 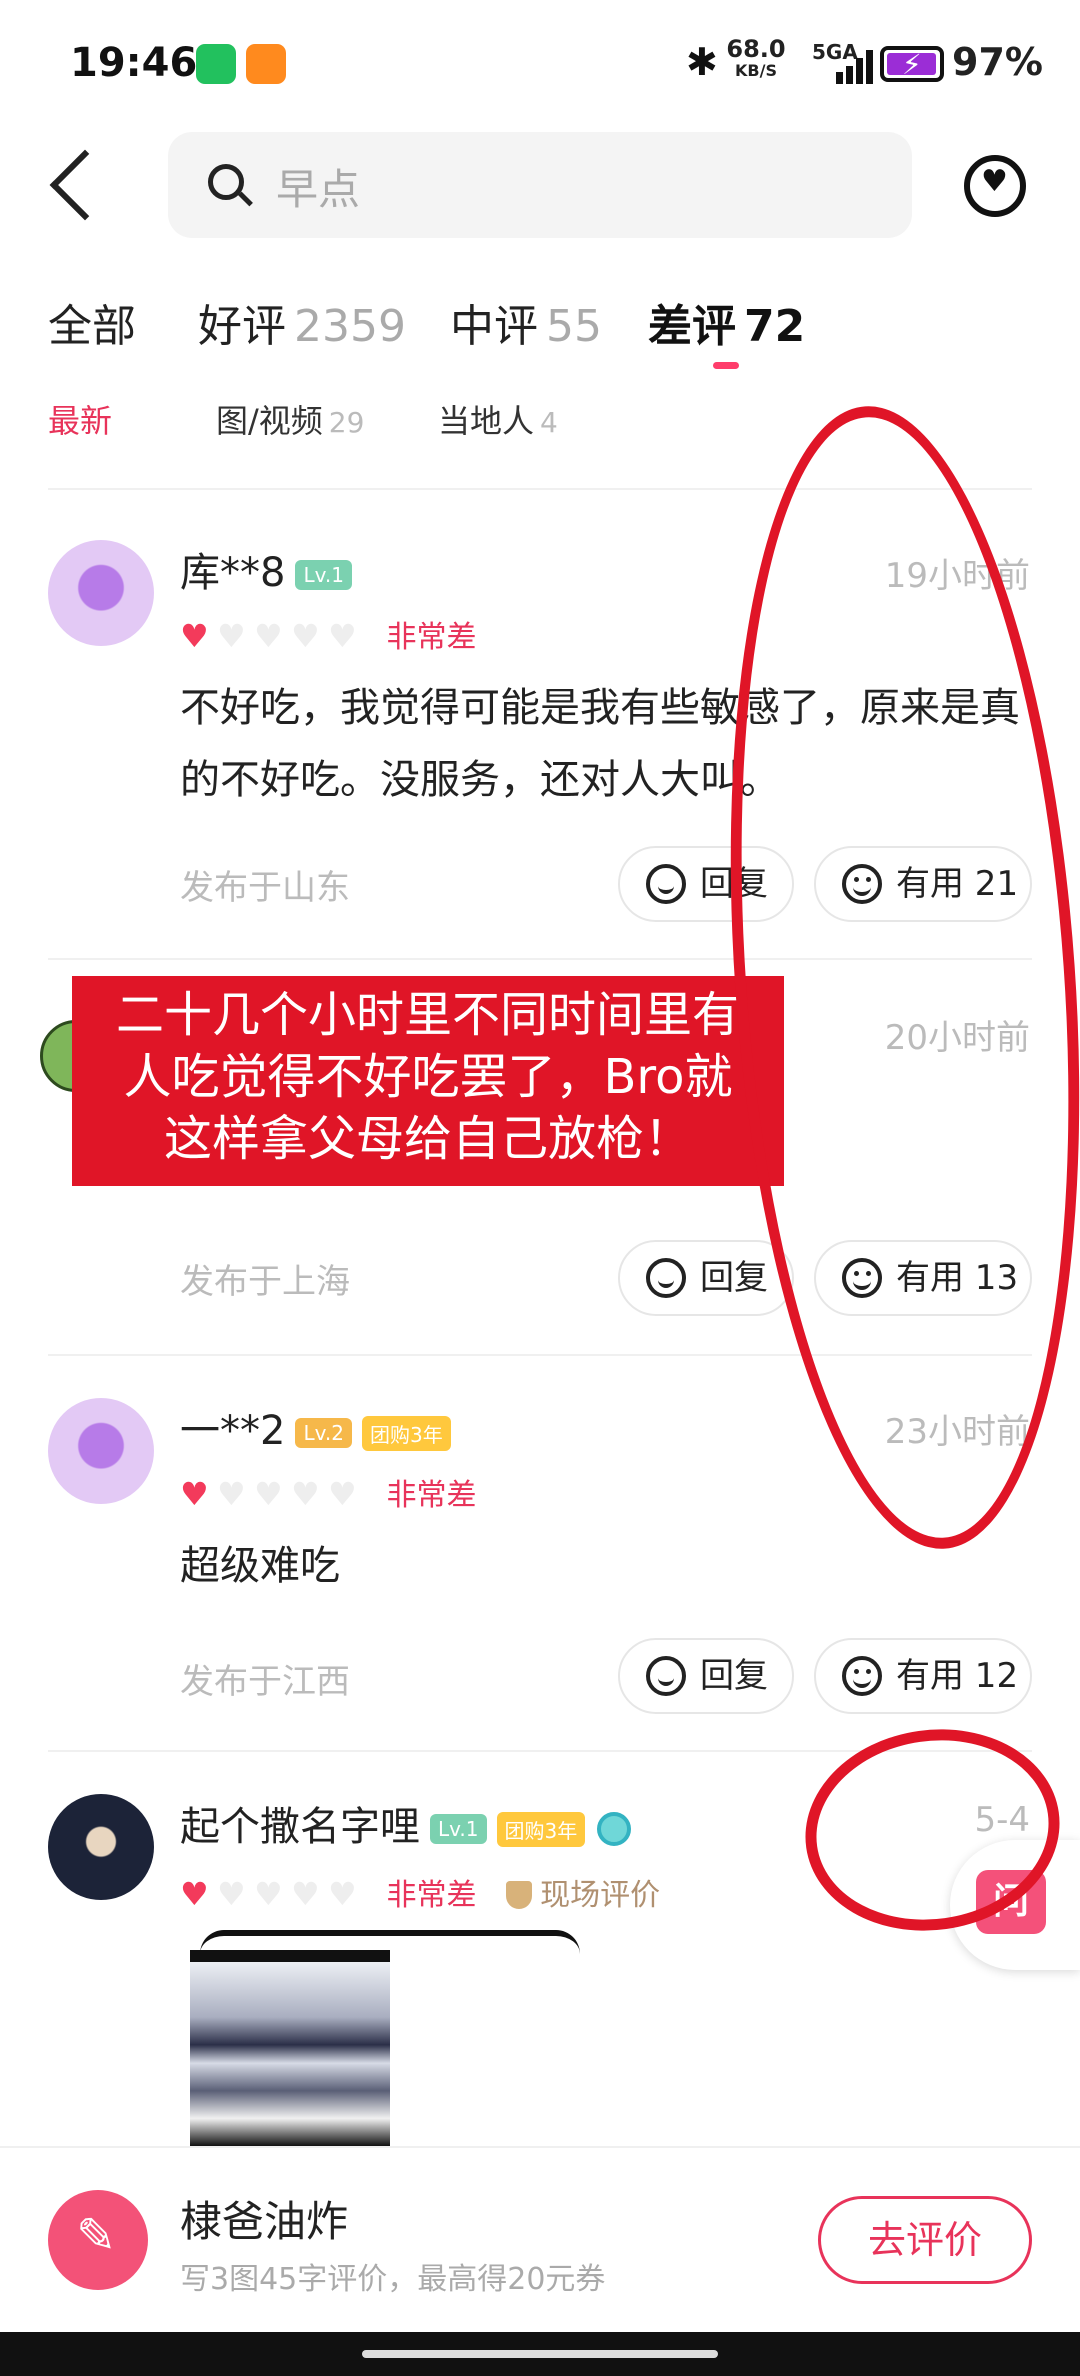 What do you see at coordinates (233, 573) in the screenshot?
I see `username-text: 库**8` at bounding box center [233, 573].